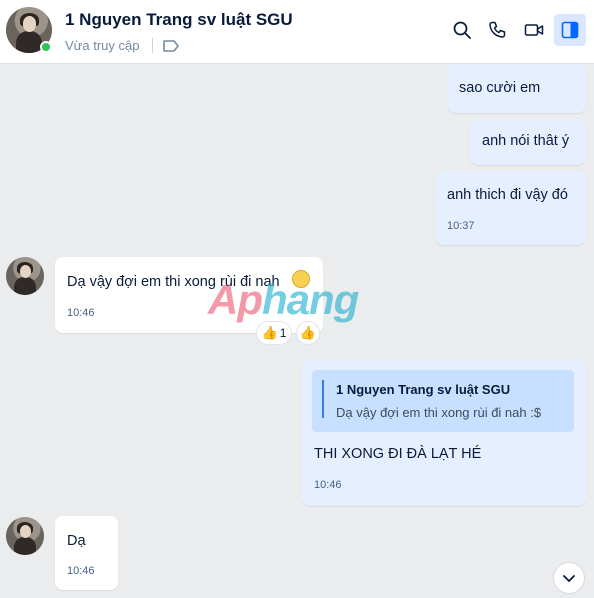 The height and width of the screenshot is (598, 594). What do you see at coordinates (46, 47) in the screenshot?
I see `online-status-dot` at bounding box center [46, 47].